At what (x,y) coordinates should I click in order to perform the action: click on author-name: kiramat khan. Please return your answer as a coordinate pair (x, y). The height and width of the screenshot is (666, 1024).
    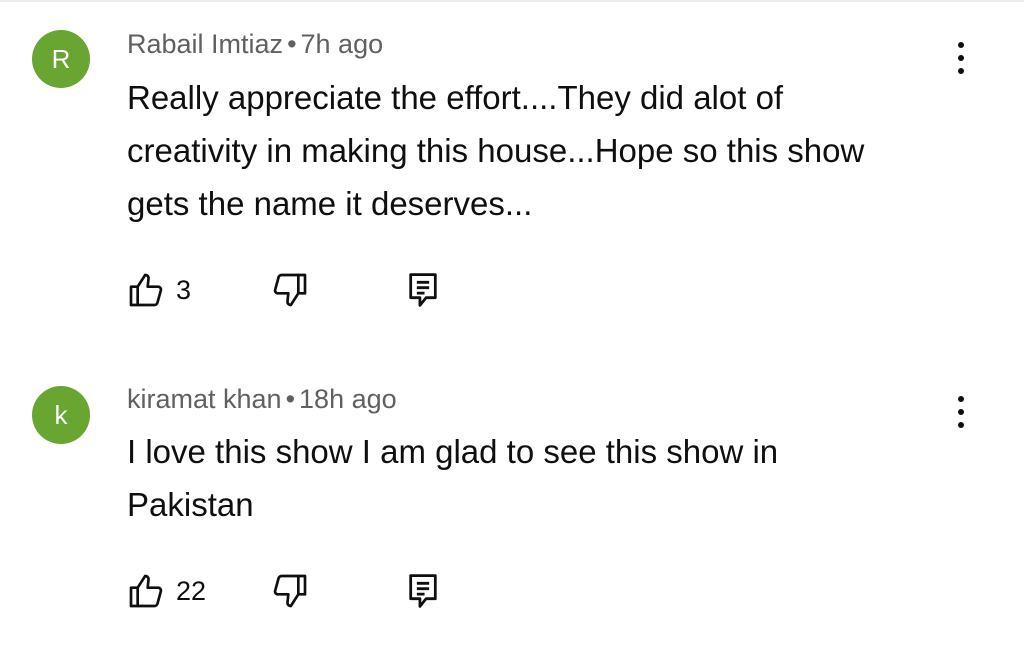
    Looking at the image, I should click on (204, 399).